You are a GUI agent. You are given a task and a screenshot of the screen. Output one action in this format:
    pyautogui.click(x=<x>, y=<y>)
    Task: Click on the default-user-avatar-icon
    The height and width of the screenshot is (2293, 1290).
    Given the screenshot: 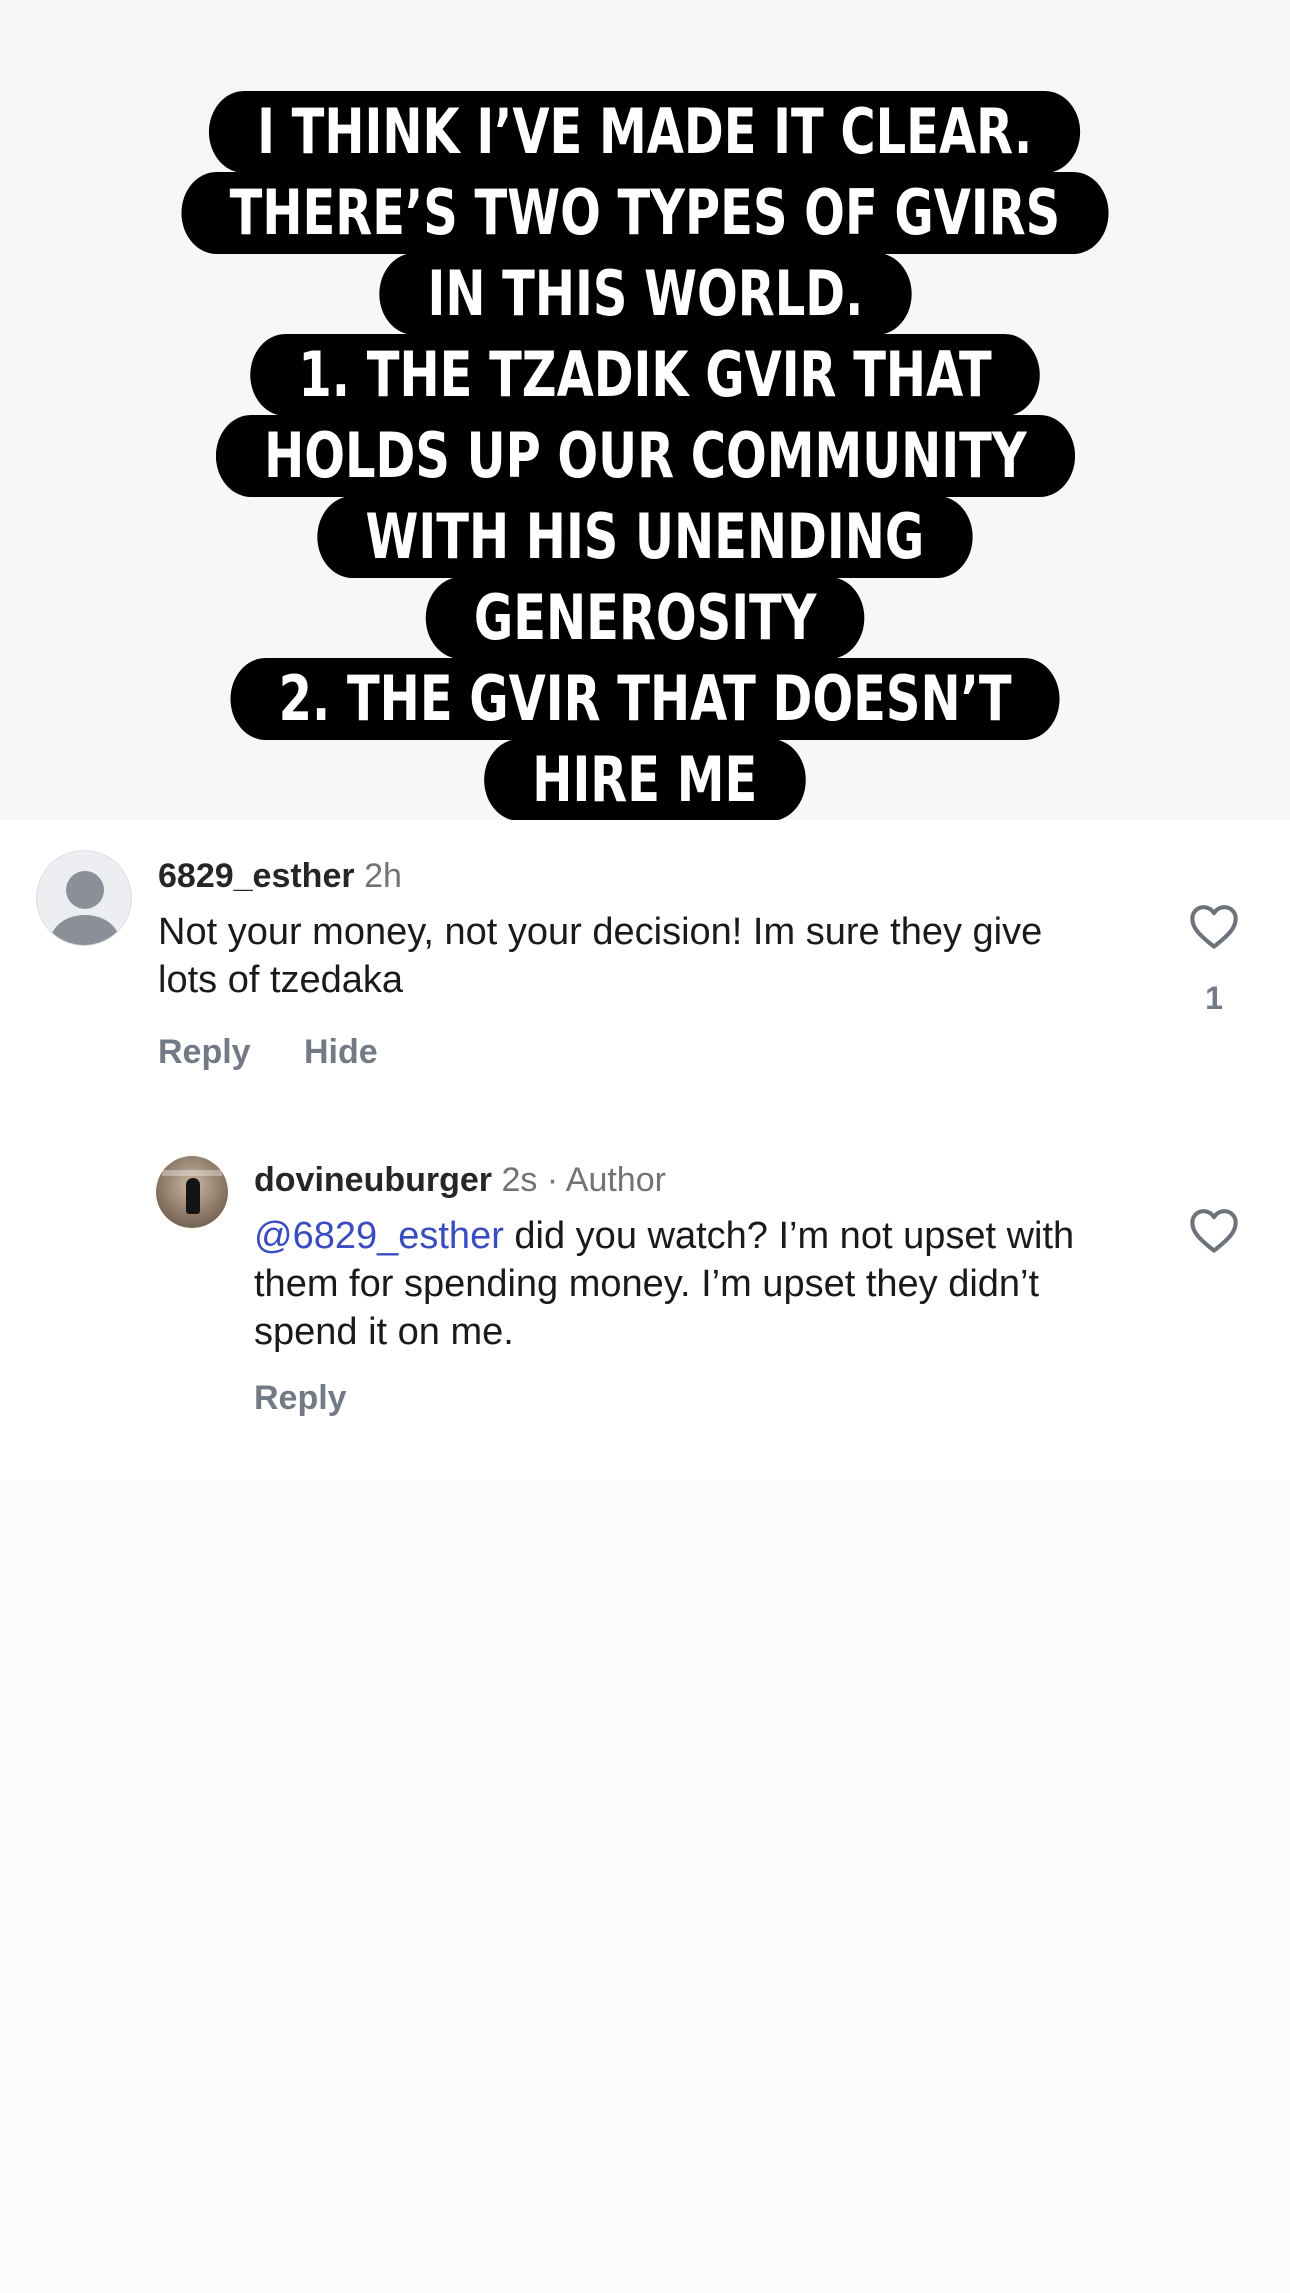 What is the action you would take?
    pyautogui.click(x=84, y=898)
    